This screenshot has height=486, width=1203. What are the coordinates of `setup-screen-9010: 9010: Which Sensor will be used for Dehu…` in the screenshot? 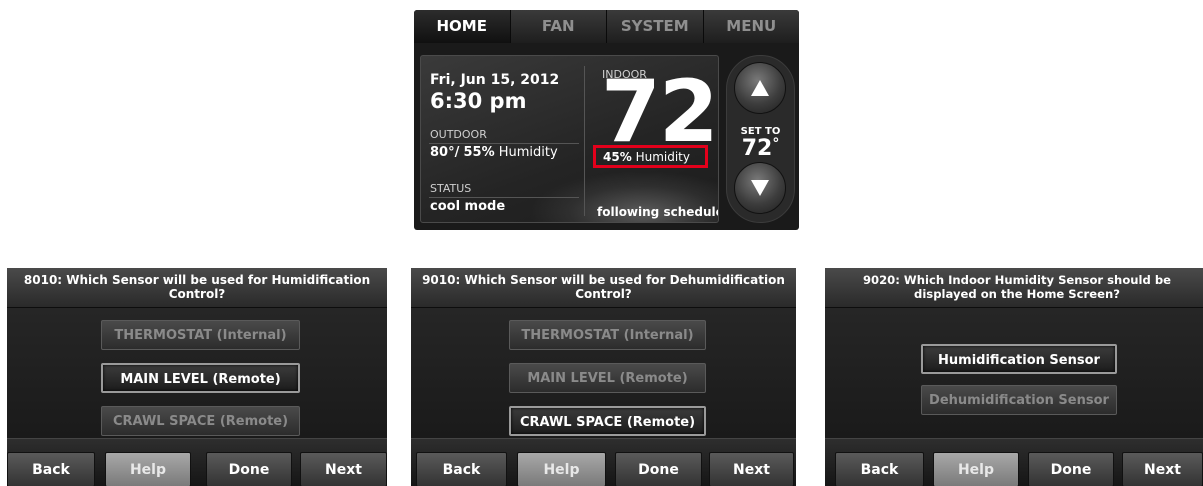 It's located at (603, 377).